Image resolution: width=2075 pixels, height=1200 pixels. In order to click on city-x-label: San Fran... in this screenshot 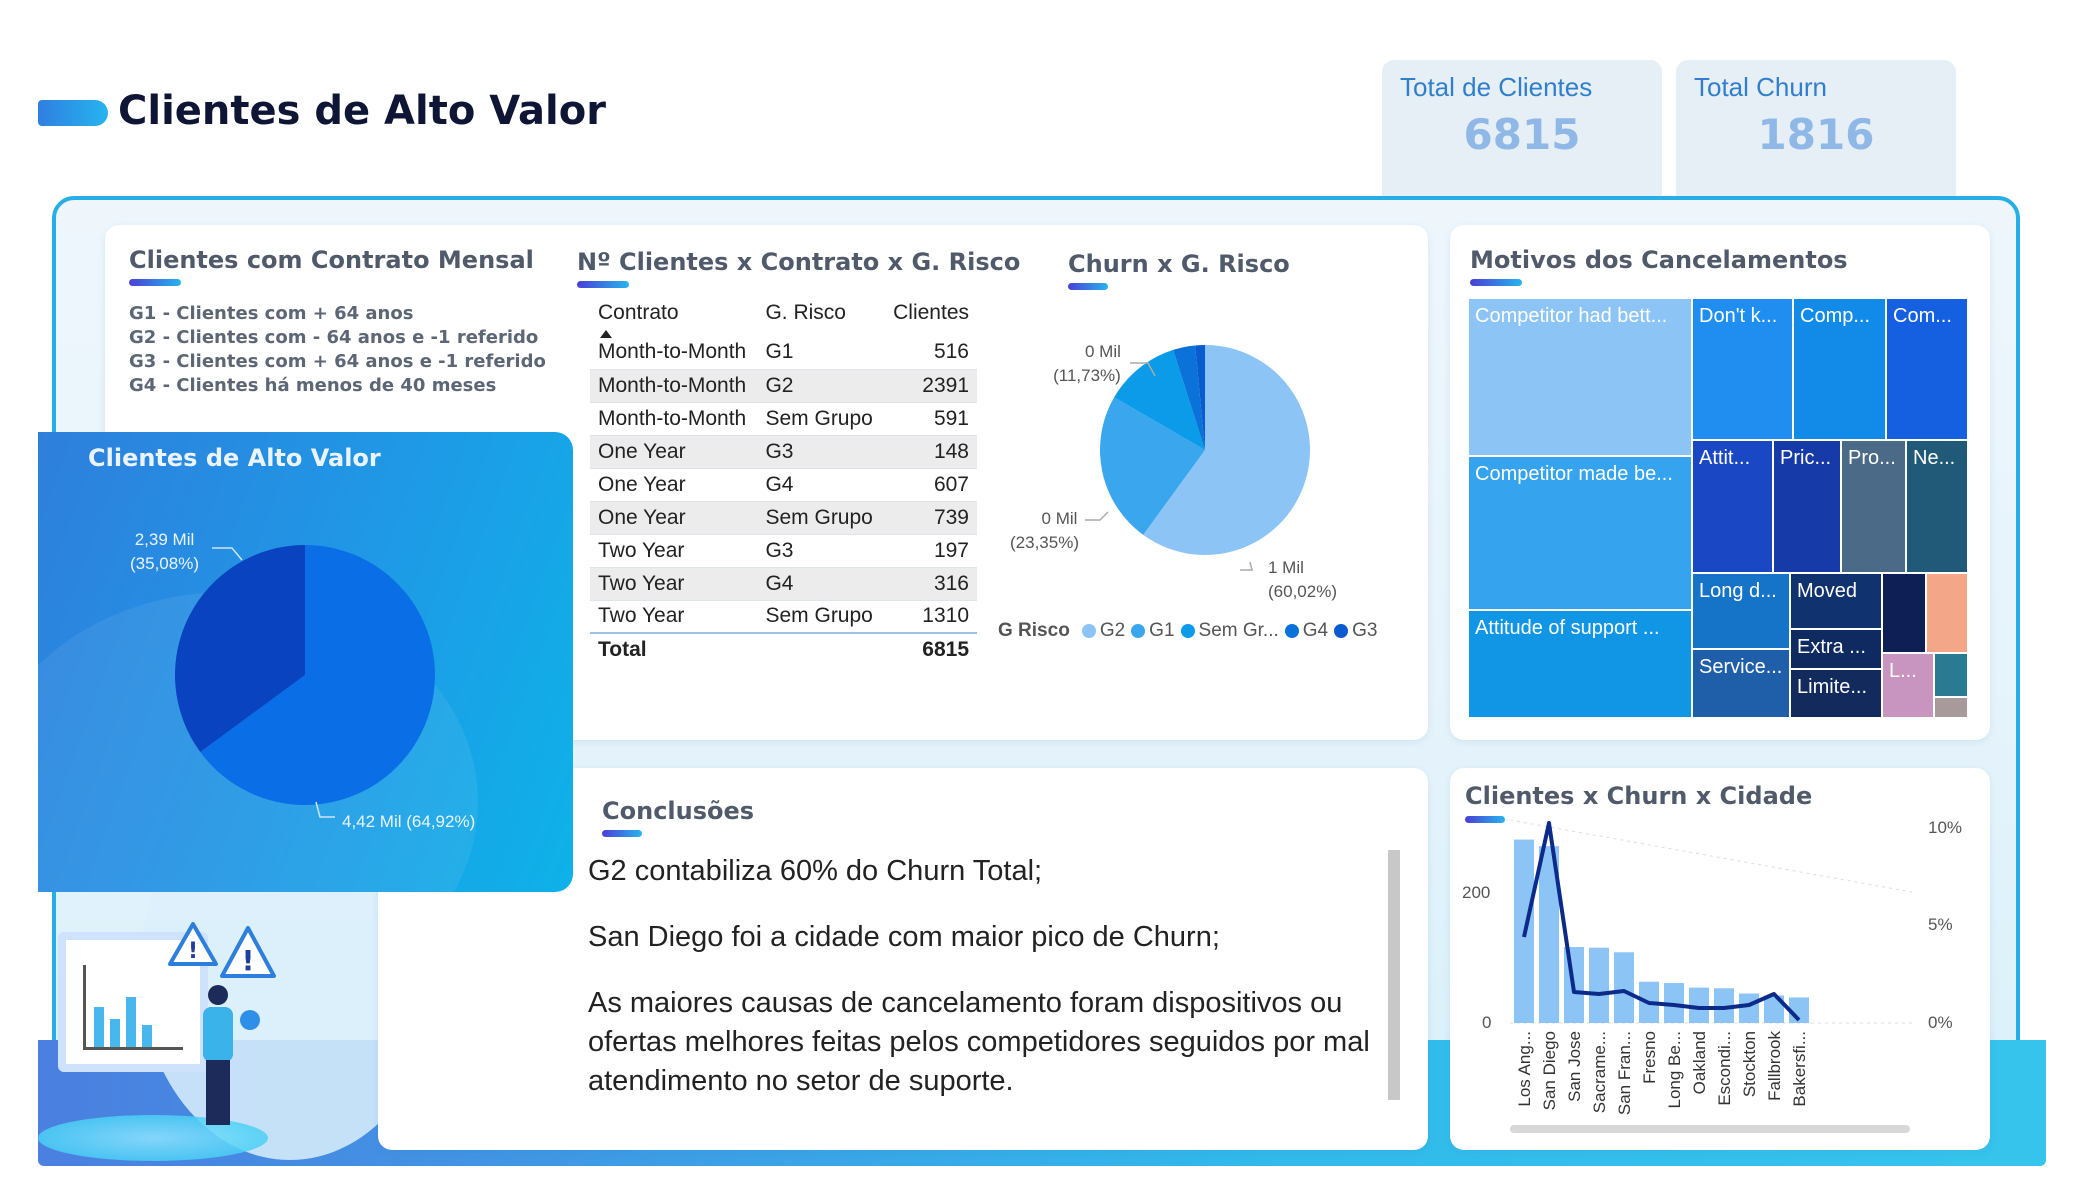, I will do `click(1624, 1073)`.